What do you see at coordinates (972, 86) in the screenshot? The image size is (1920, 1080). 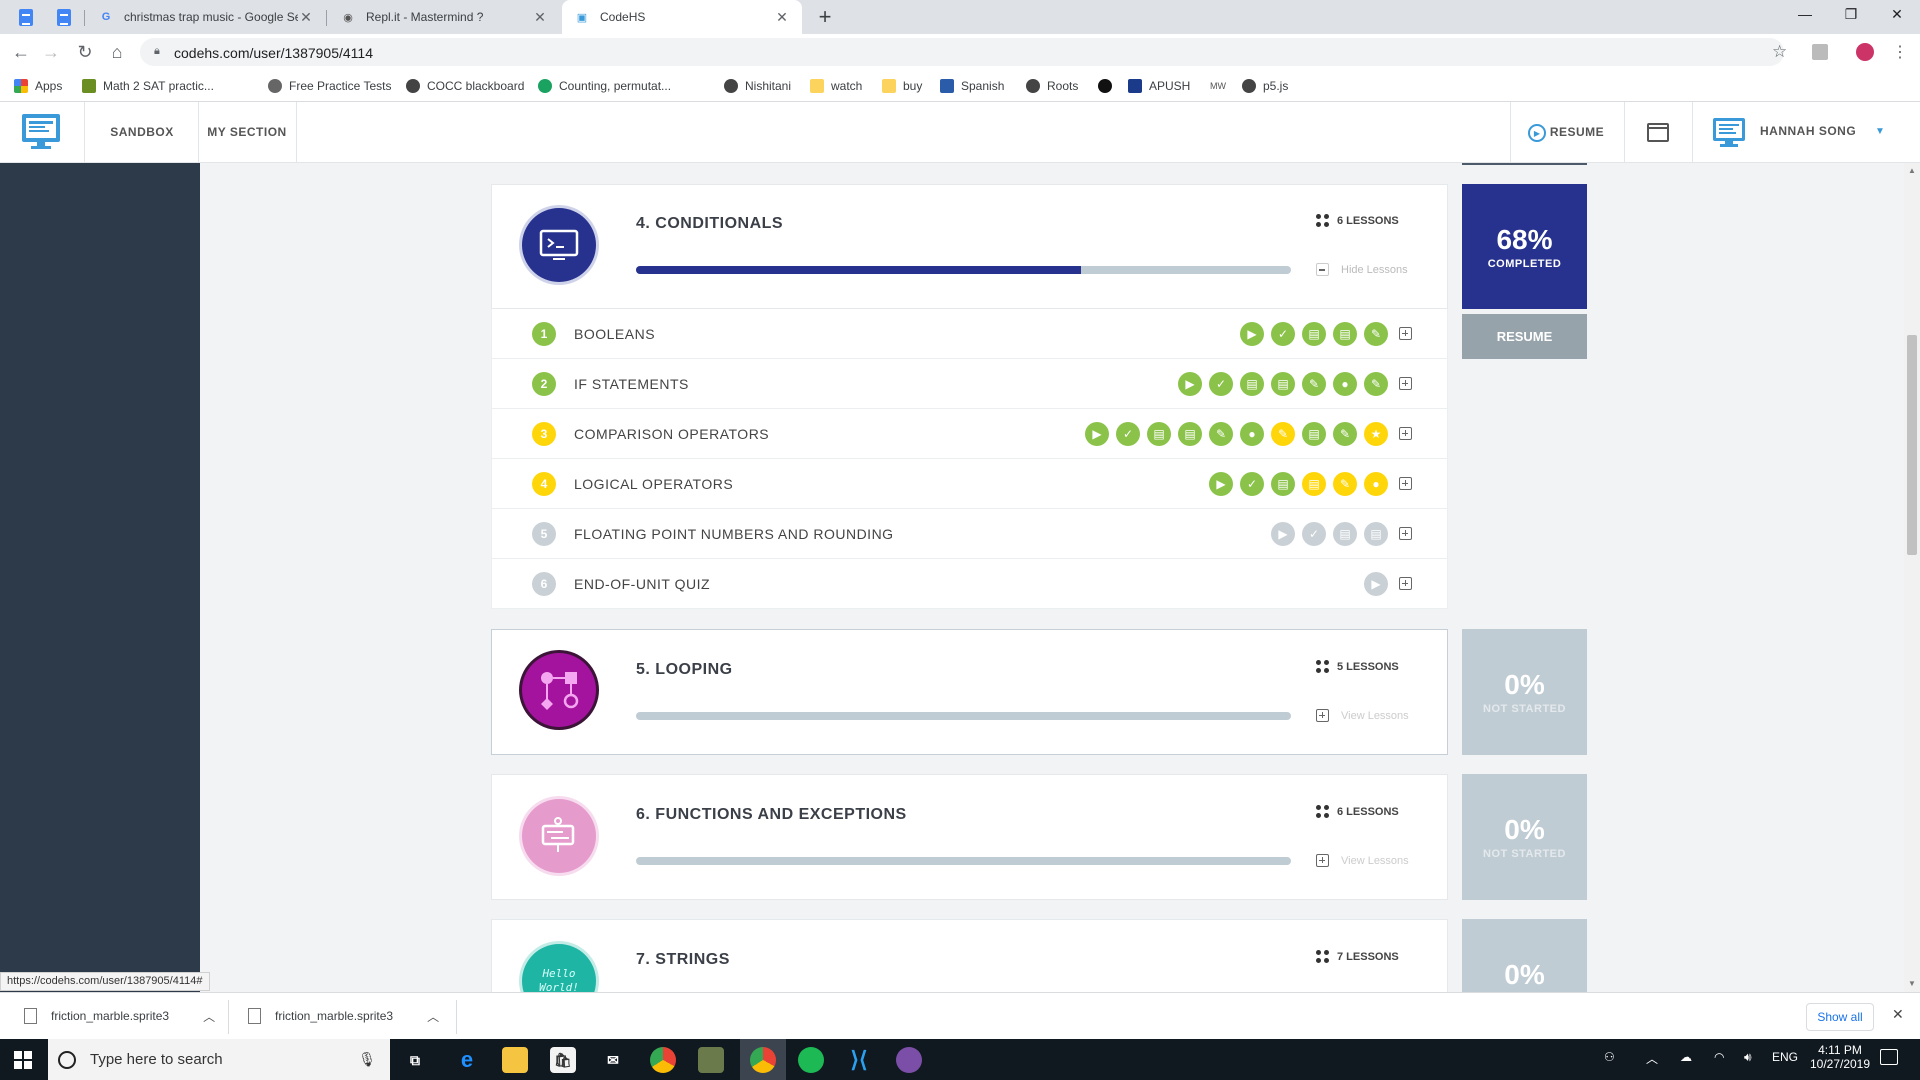 I see `bookmark-spanish: Spanish` at bounding box center [972, 86].